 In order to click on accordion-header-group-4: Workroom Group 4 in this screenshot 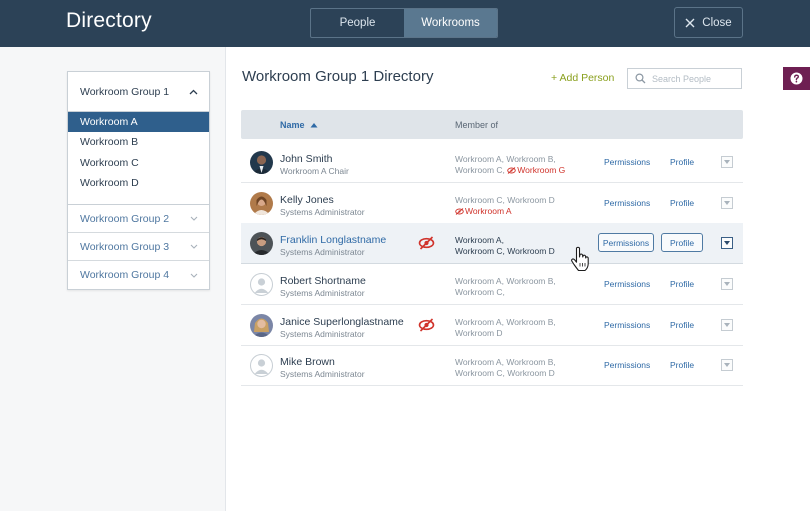, I will do `click(138, 275)`.